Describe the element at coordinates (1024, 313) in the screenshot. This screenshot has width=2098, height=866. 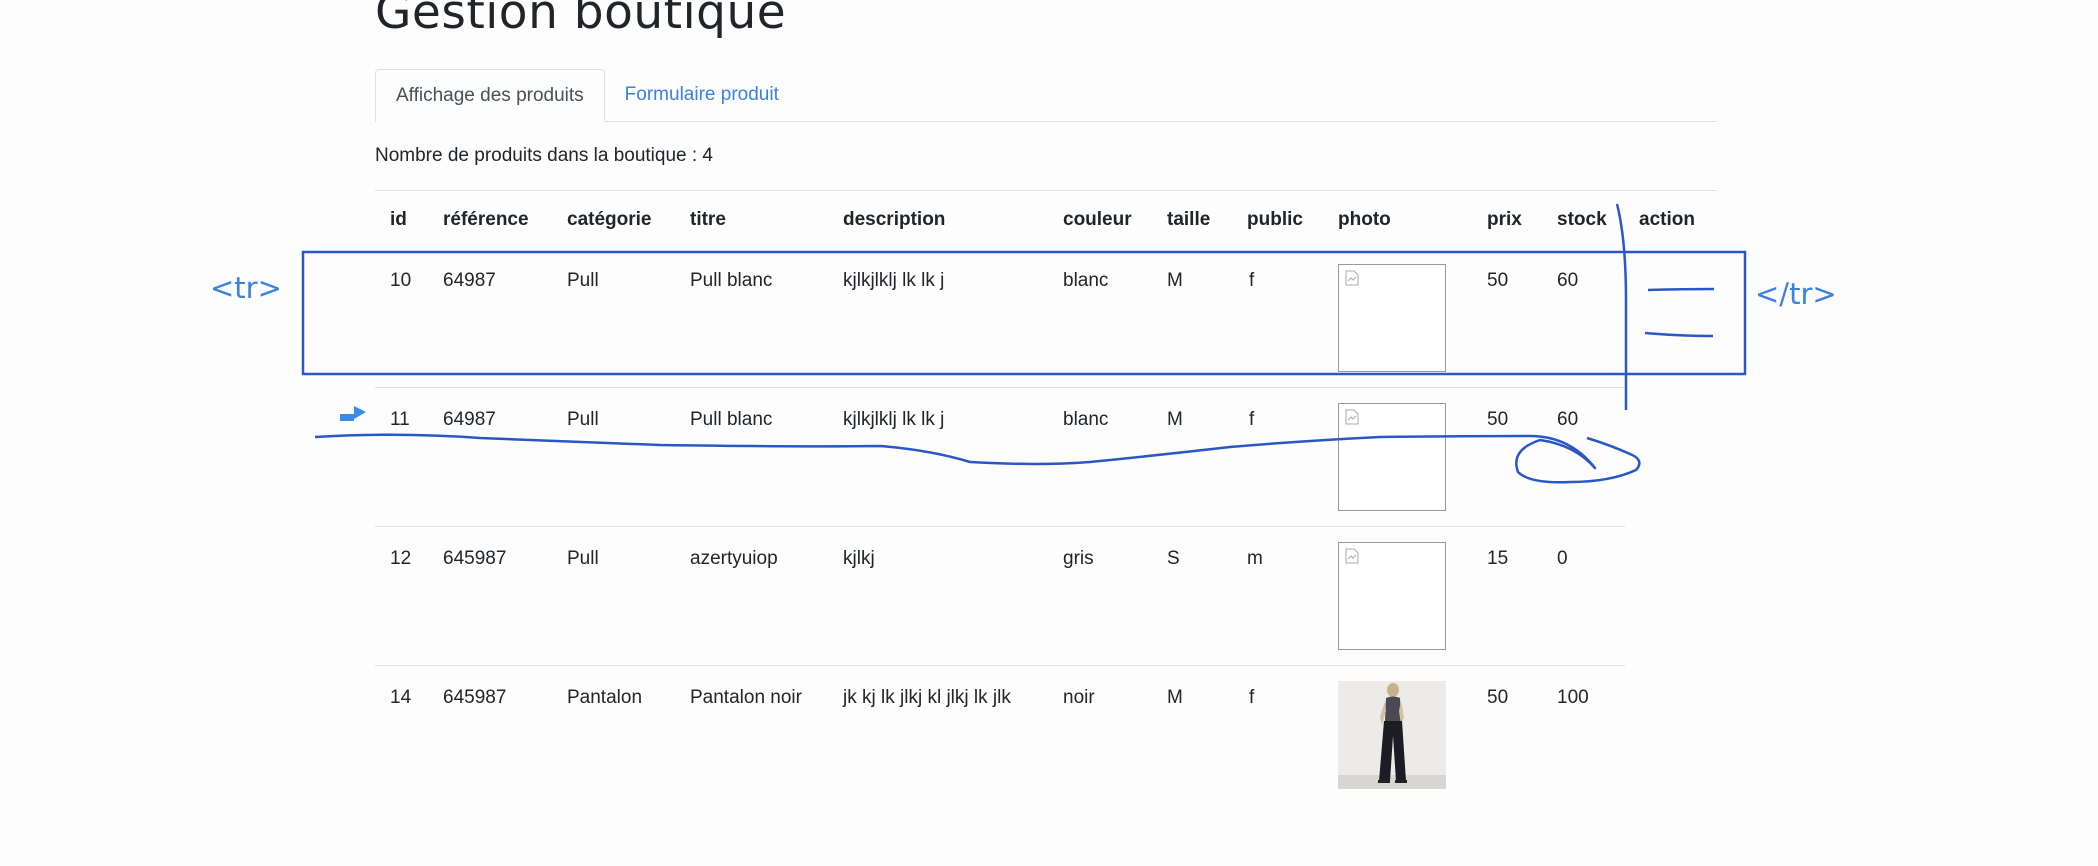
I see `row-highlight-box` at that location.